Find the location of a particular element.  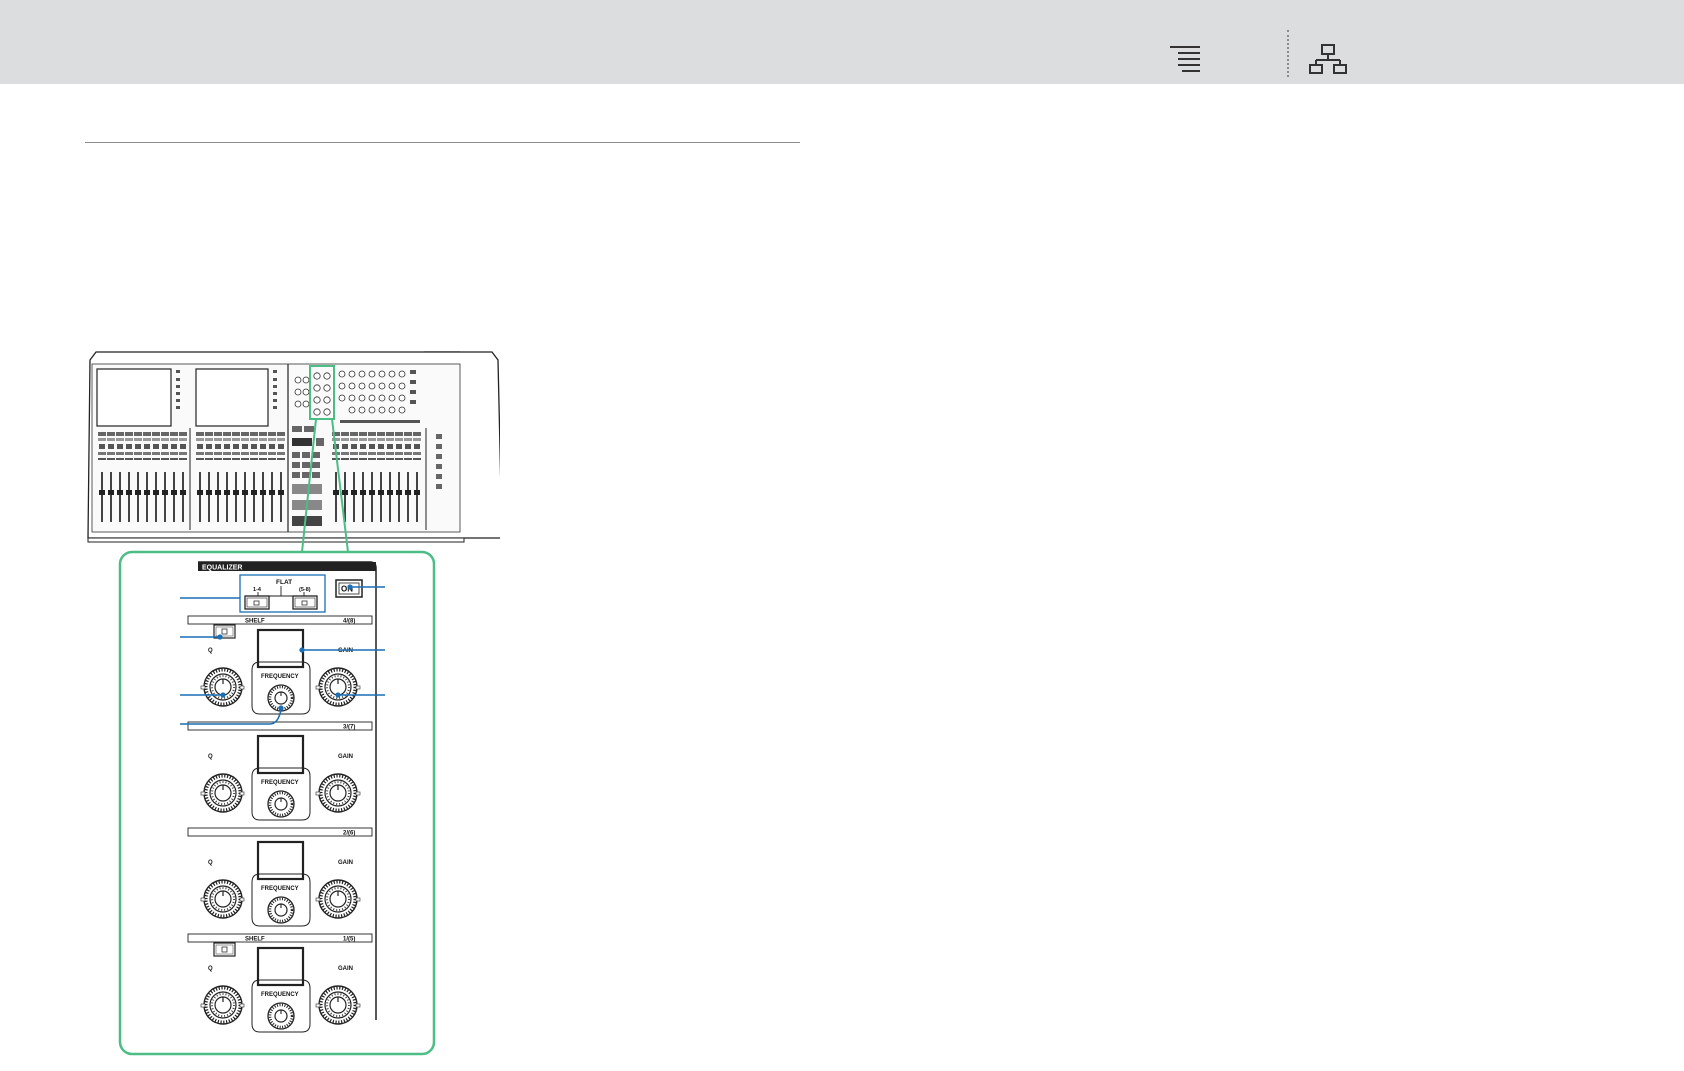

band-3-frequency-knob is located at coordinates (281, 804).